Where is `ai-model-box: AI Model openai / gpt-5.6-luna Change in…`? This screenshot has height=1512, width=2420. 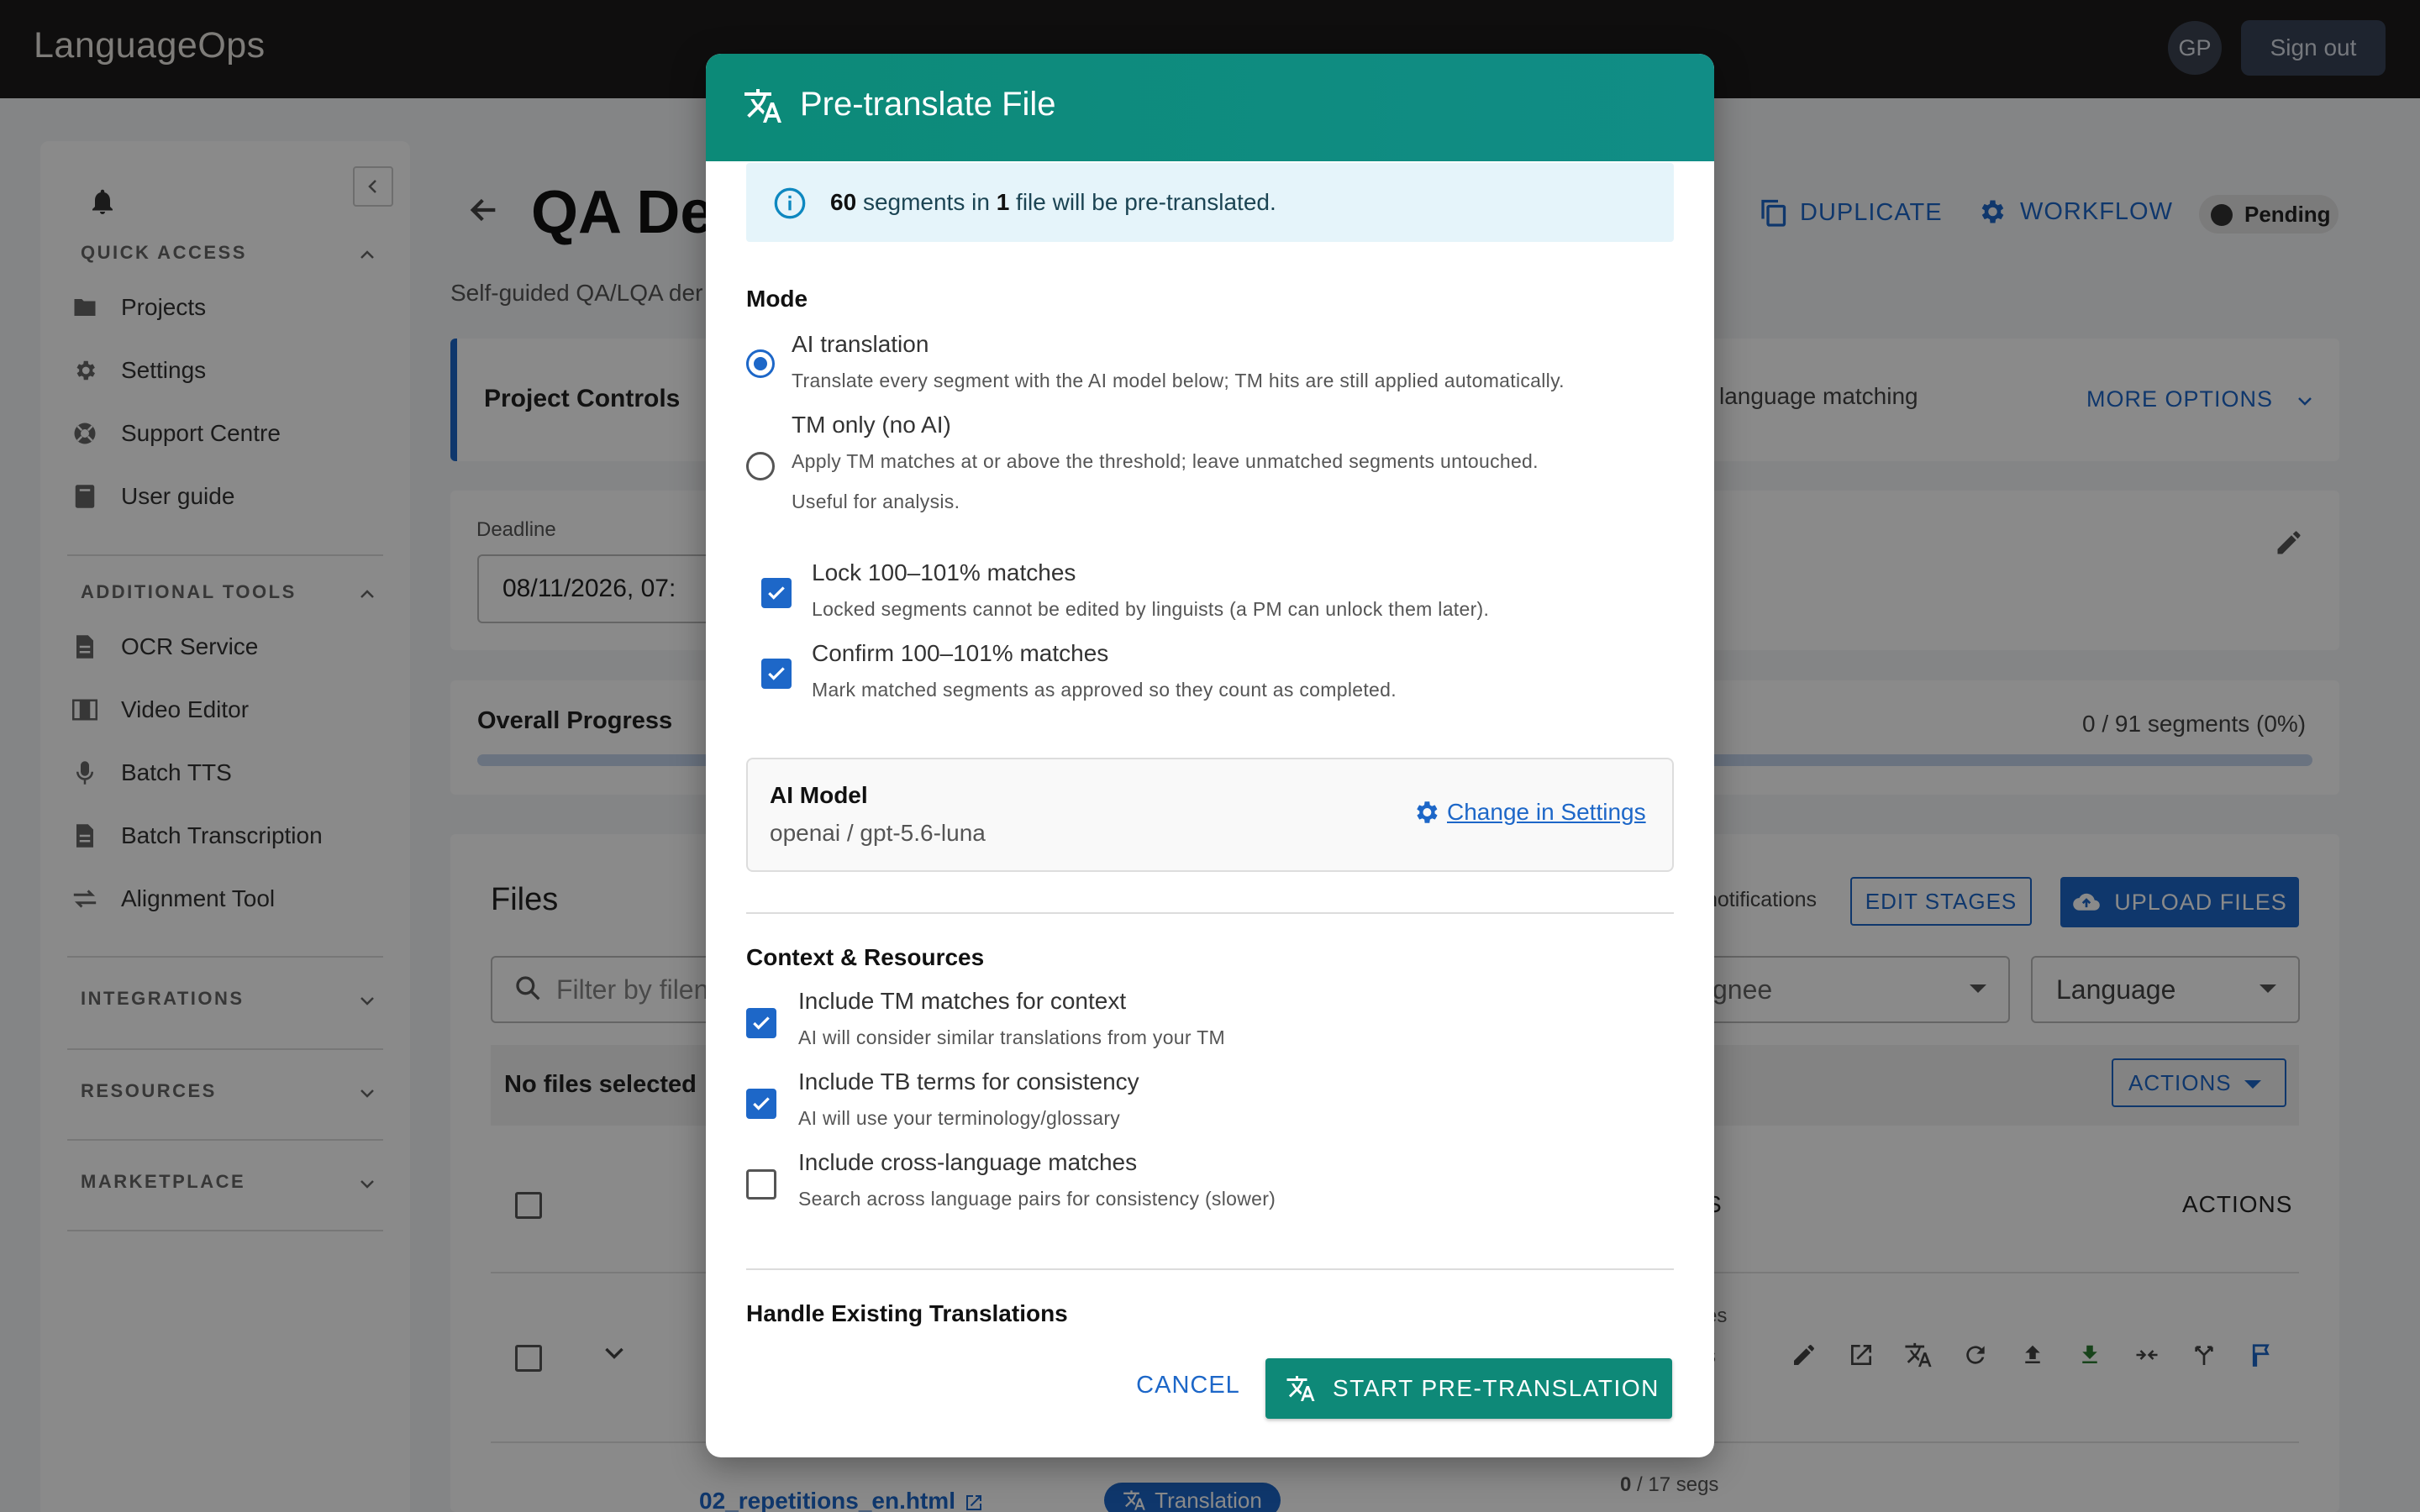 ai-model-box: AI Model openai / gpt-5.6-luna Change in… is located at coordinates (1210, 815).